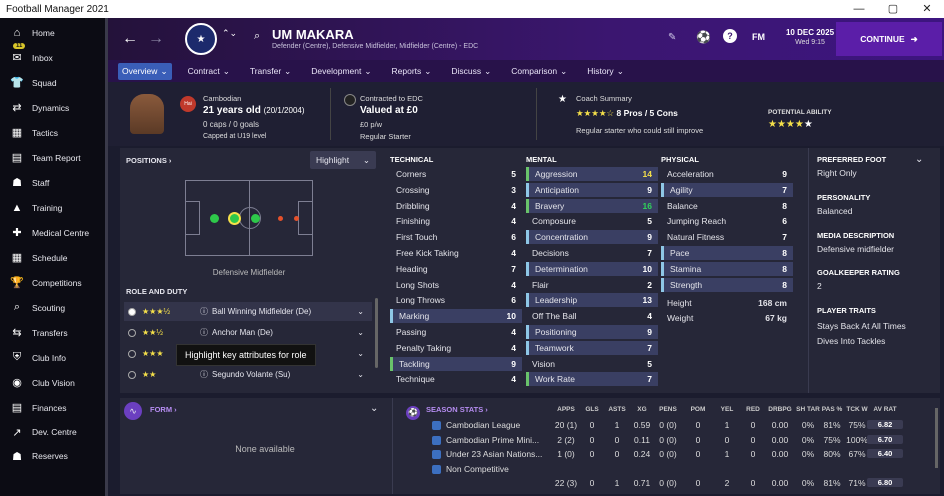 The width and height of the screenshot is (944, 496). What do you see at coordinates (501, 425) in the screenshot?
I see `competition-name: Cambodian League` at bounding box center [501, 425].